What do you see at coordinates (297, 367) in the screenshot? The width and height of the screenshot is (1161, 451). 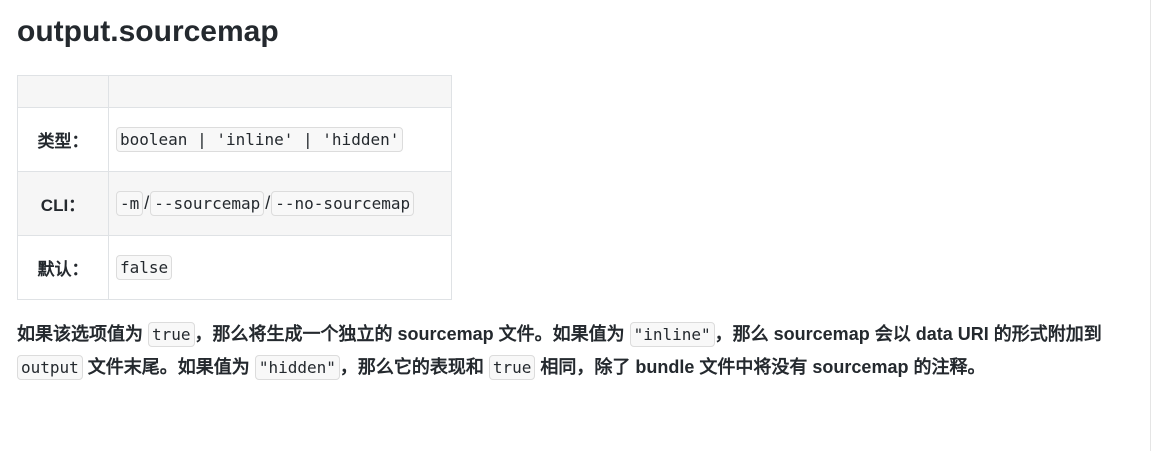 I see `inline-code-hidden: "hidden"` at bounding box center [297, 367].